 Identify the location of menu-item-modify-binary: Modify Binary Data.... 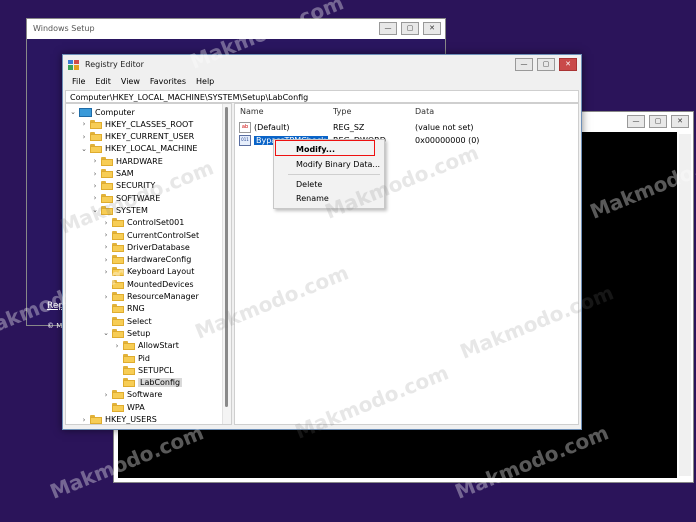
(338, 164).